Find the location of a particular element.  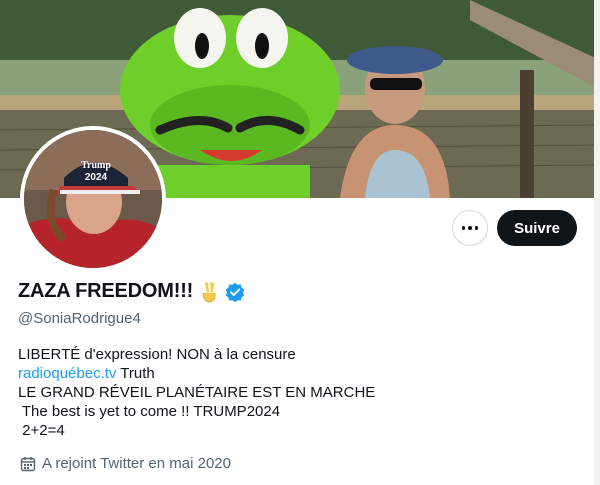

profile-avatar: Trump 2024 is located at coordinates (93, 199).